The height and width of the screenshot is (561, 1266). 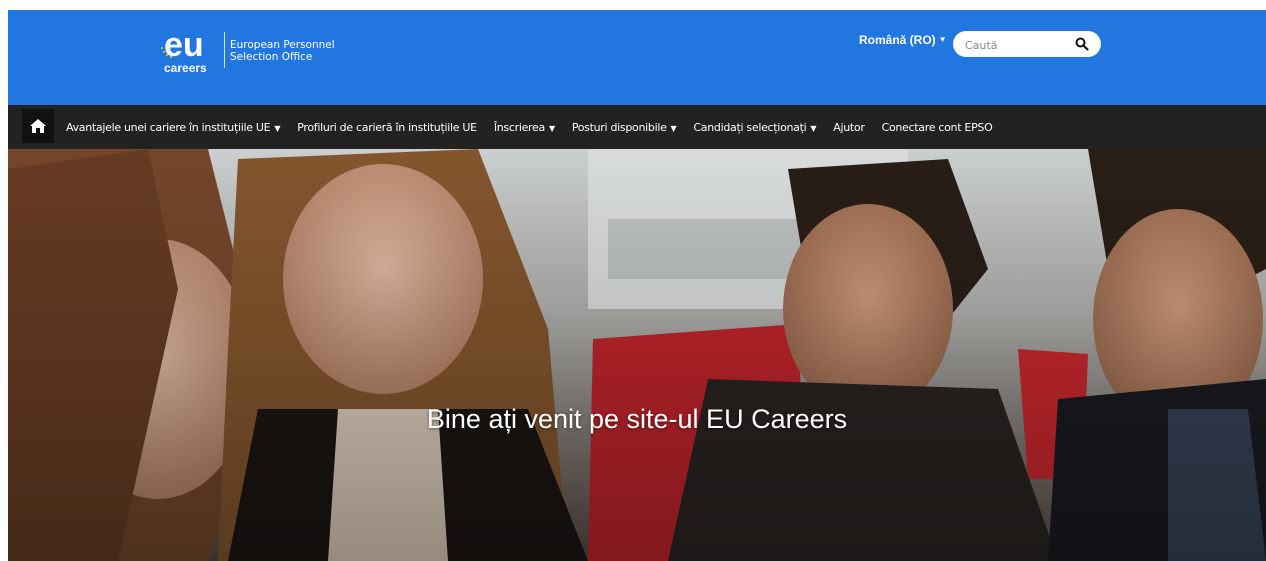 I want to click on nav-item-label: Profiluri de carieră în instituțiile UE, so click(x=387, y=127).